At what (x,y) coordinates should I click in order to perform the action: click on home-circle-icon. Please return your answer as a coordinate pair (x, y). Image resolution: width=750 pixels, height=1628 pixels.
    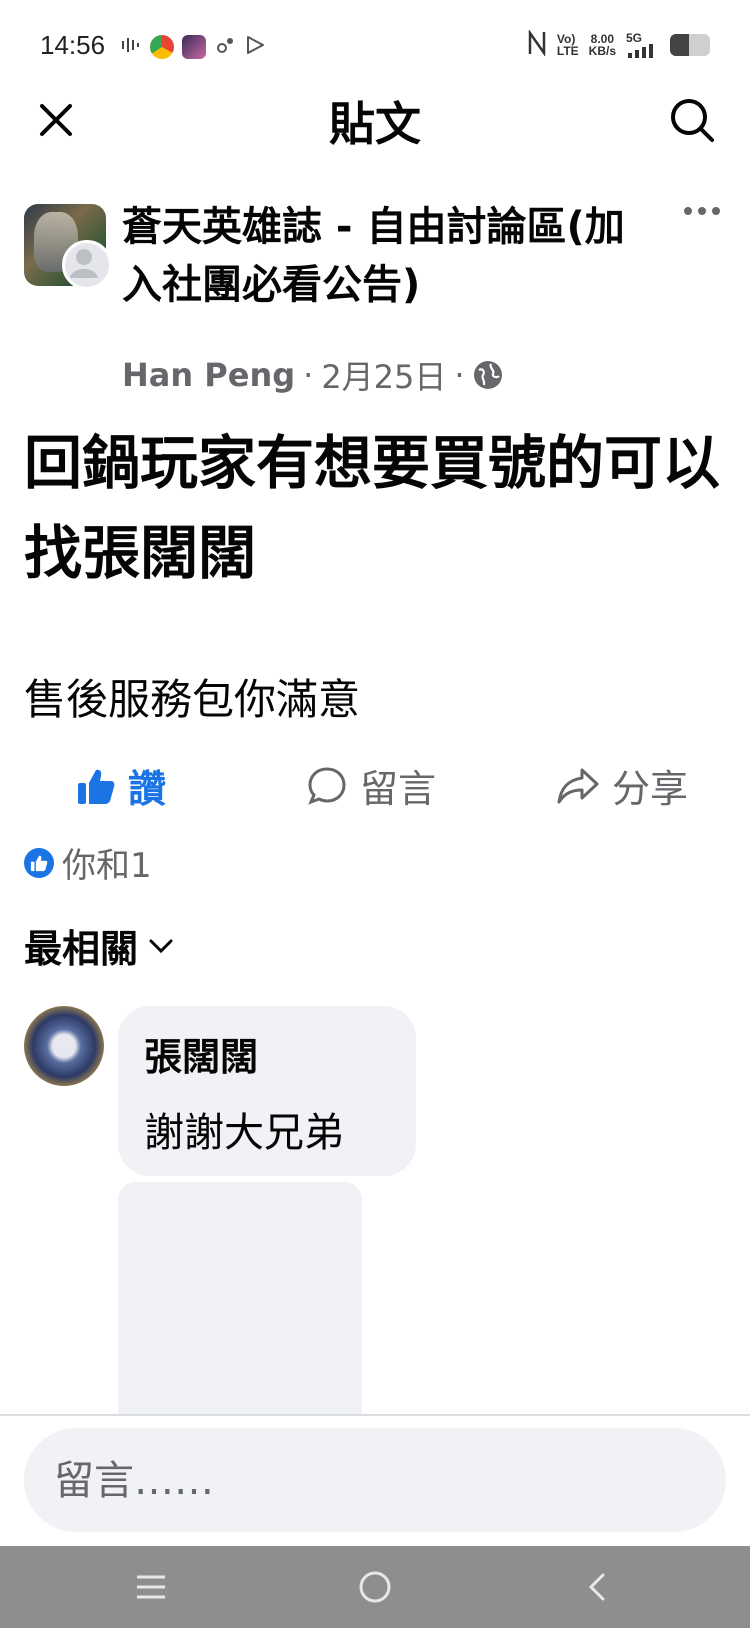
    Looking at the image, I should click on (375, 1587).